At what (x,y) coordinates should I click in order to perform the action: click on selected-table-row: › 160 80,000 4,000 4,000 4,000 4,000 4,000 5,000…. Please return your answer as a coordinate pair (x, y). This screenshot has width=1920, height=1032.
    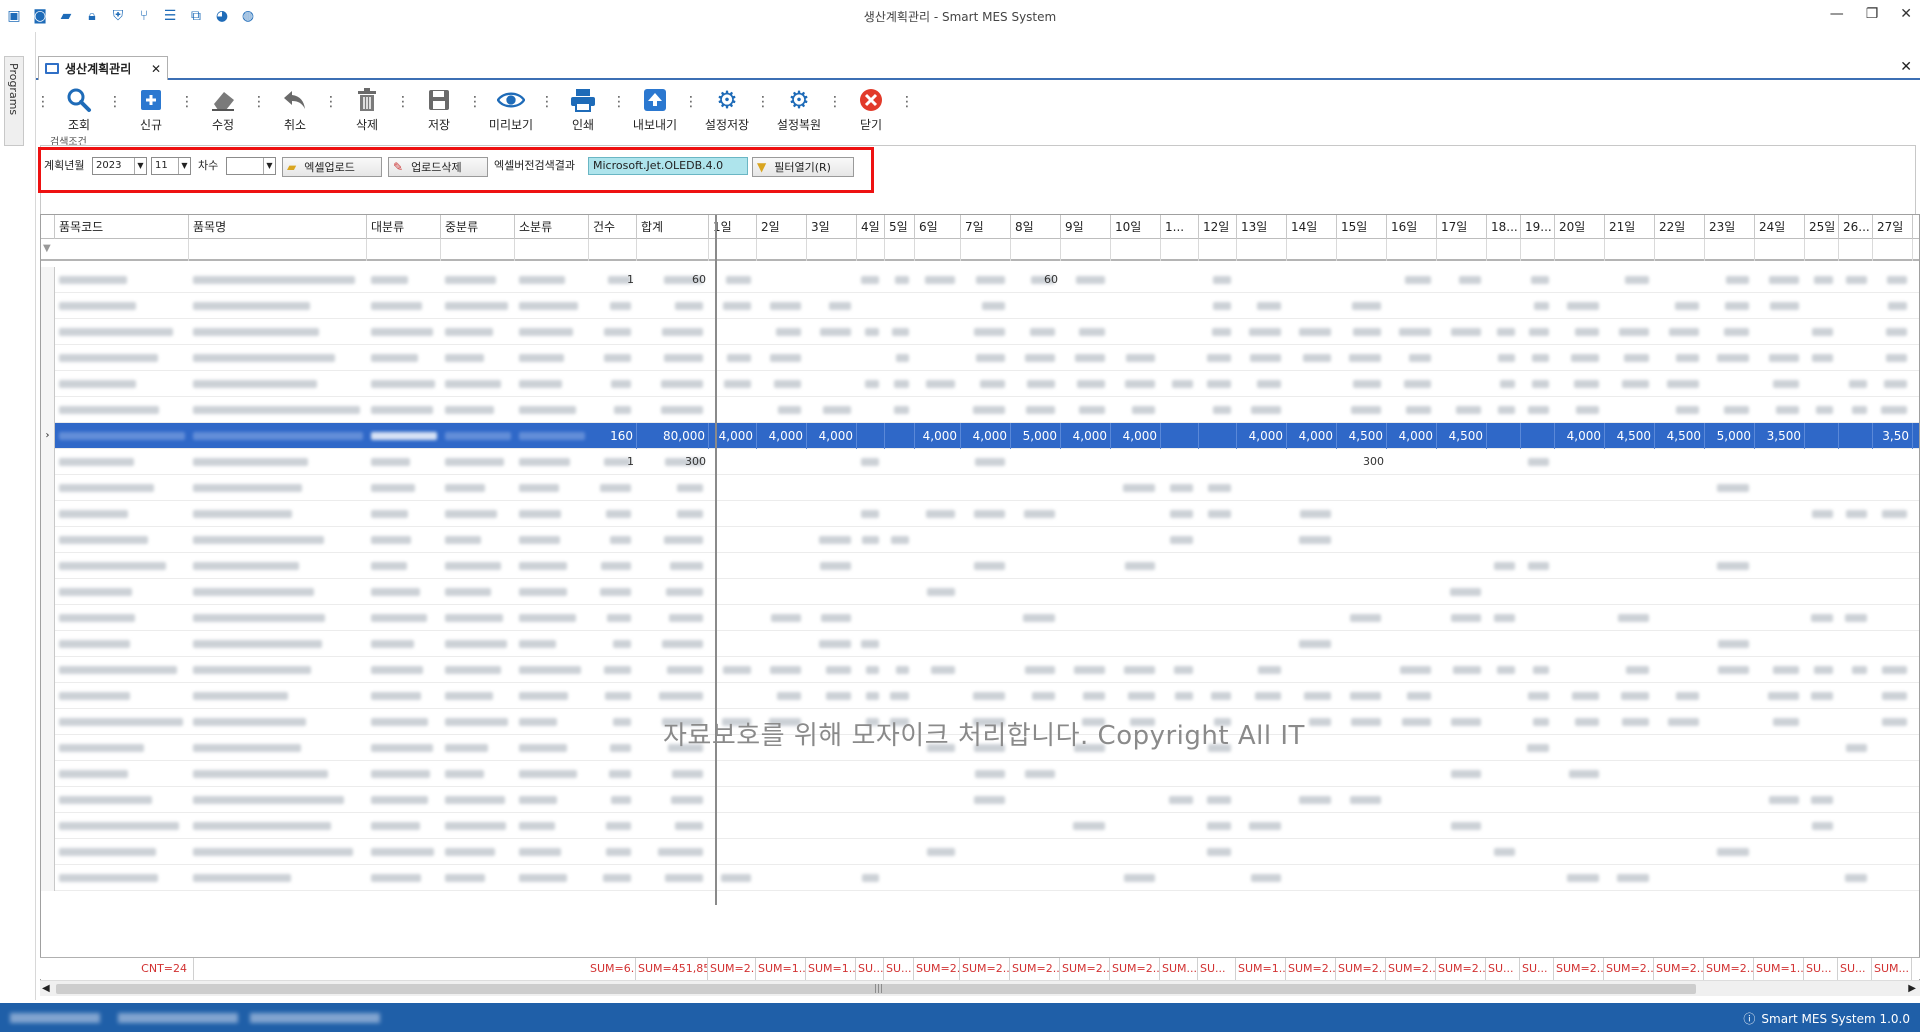
    Looking at the image, I should click on (980, 436).